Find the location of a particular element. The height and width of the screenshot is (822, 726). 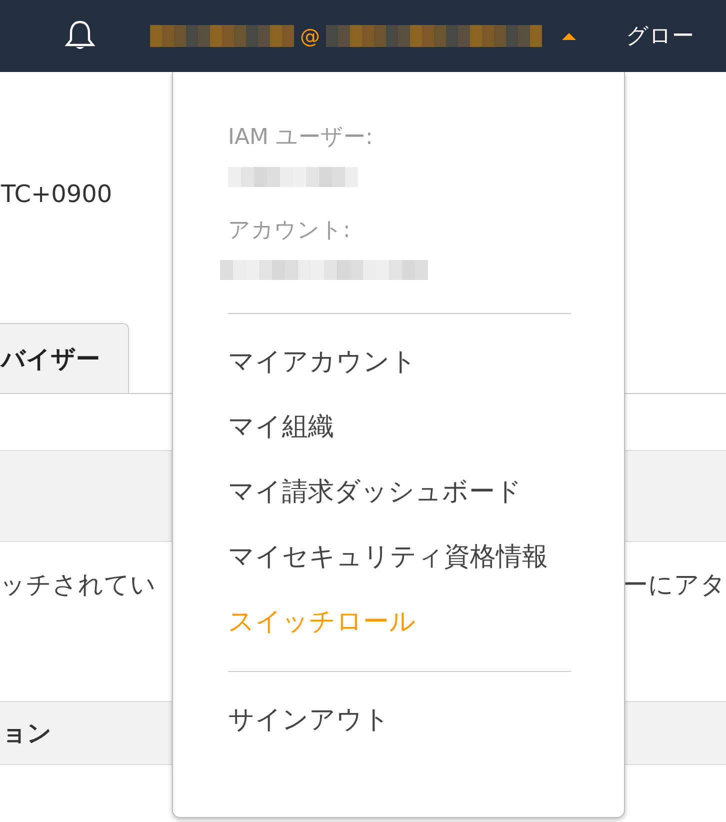

iam-user-label: IAM ユーザー: is located at coordinates (301, 138).